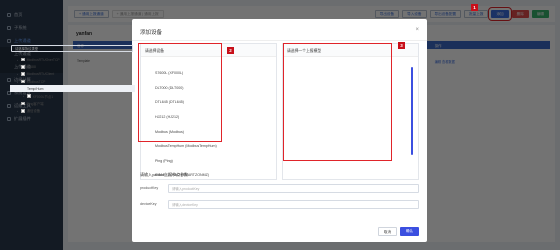  Describe the element at coordinates (31, 66) in the screenshot. I see `tree-node-label: J0688` at that location.